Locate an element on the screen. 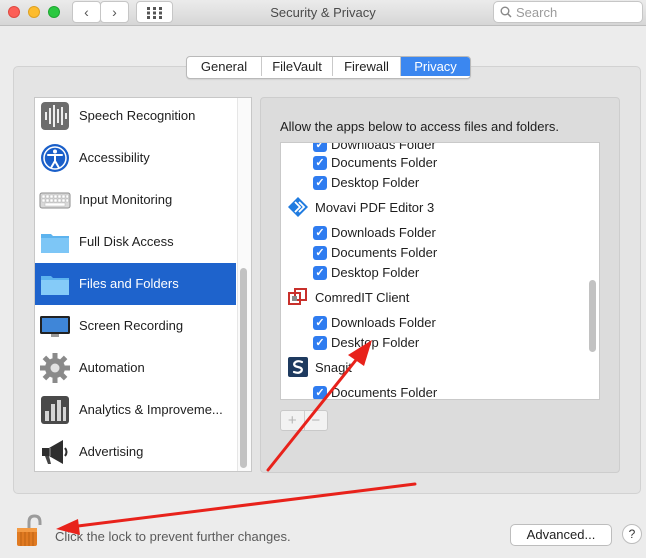 This screenshot has width=646, height=558. category-files-and-folders: Files and Folders is located at coordinates (135, 284).